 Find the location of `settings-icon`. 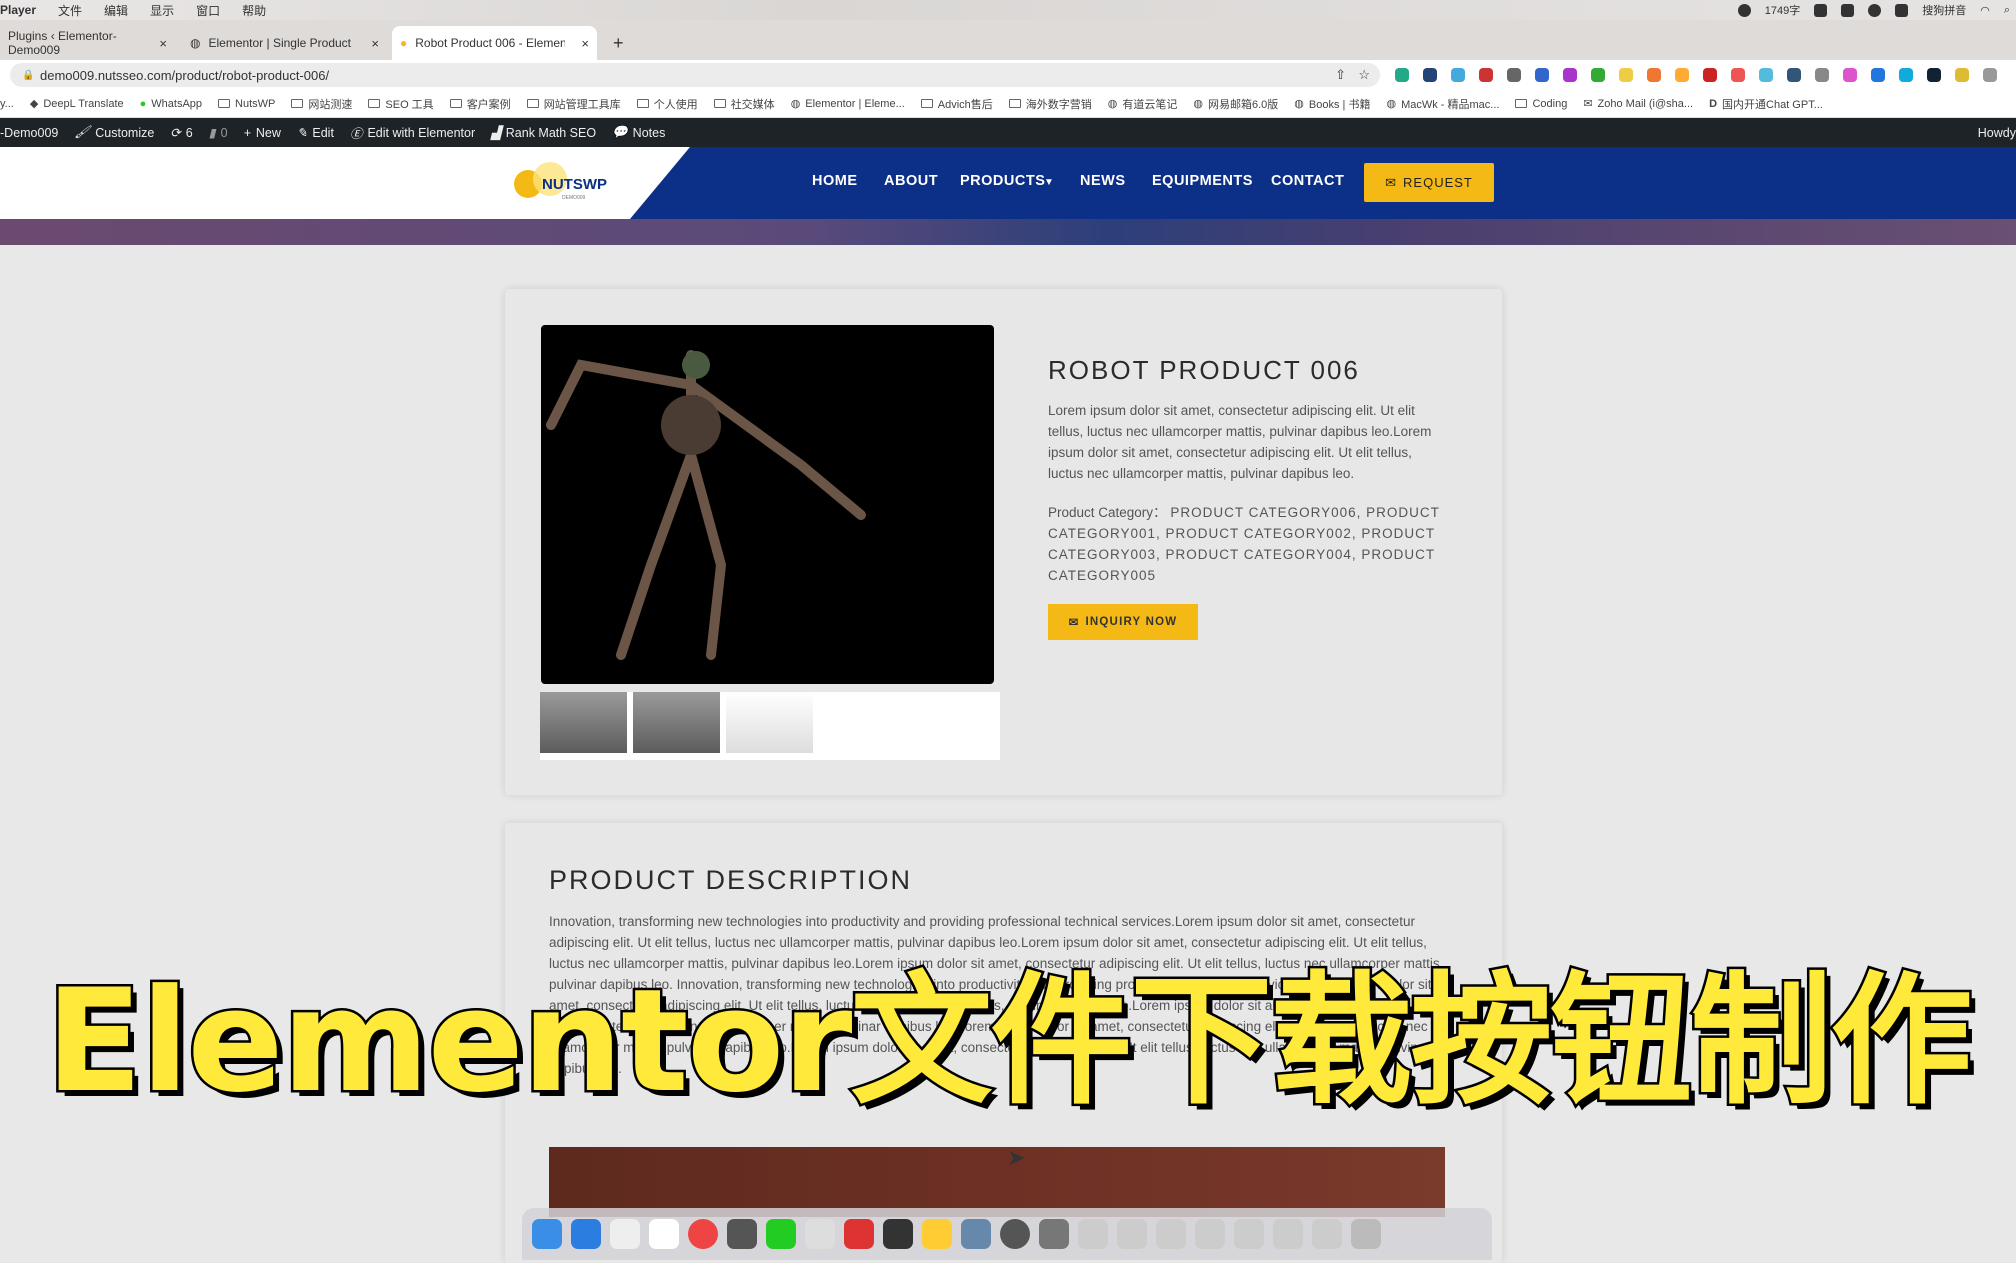

settings-icon is located at coordinates (1015, 1234).